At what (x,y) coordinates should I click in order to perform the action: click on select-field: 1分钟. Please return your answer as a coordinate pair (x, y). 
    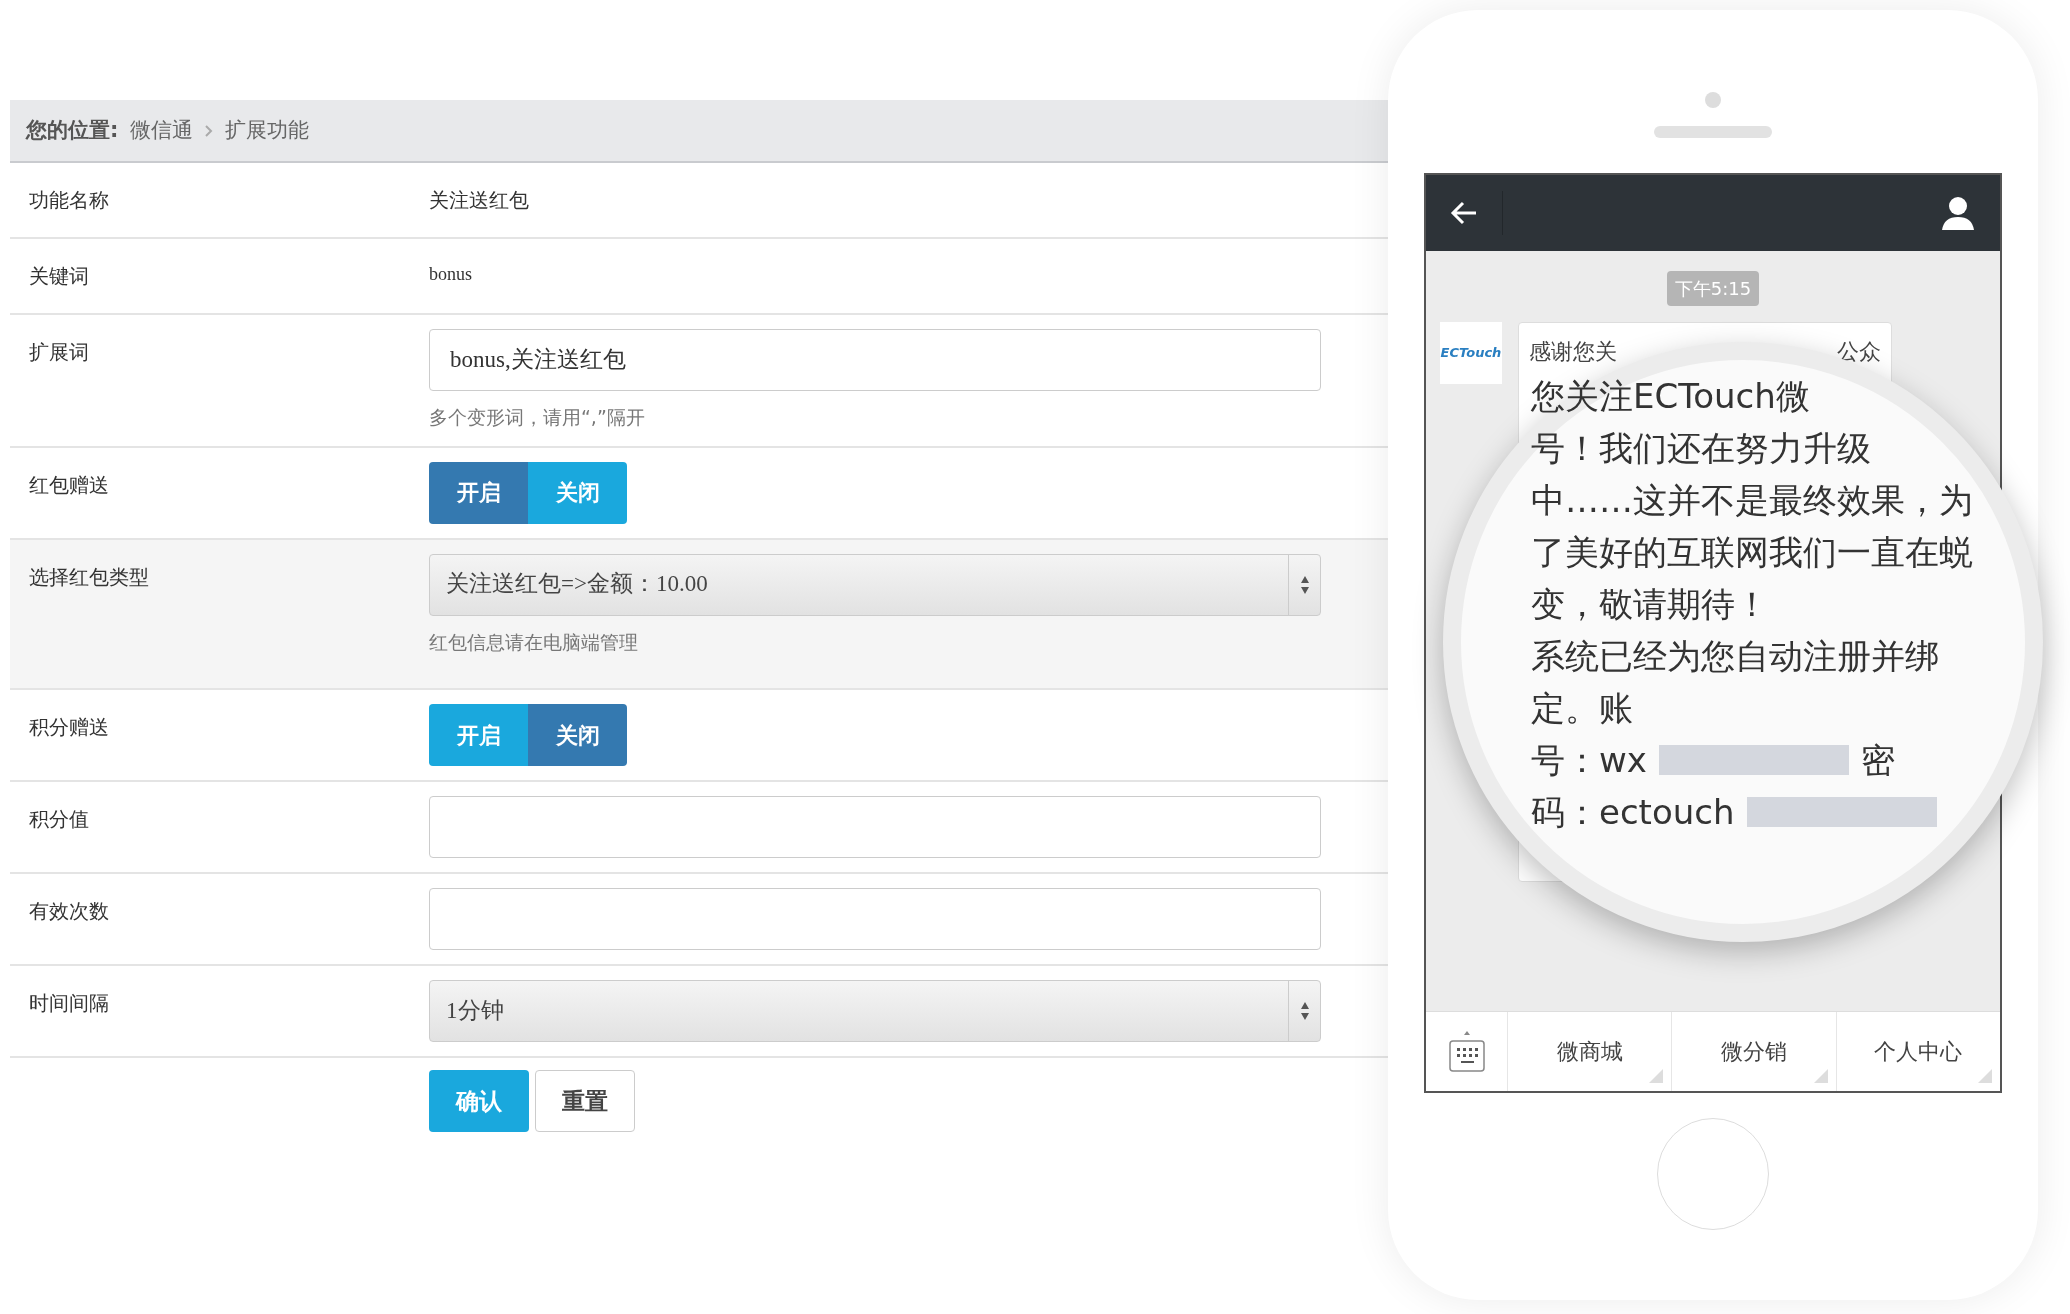
    Looking at the image, I should click on (875, 1011).